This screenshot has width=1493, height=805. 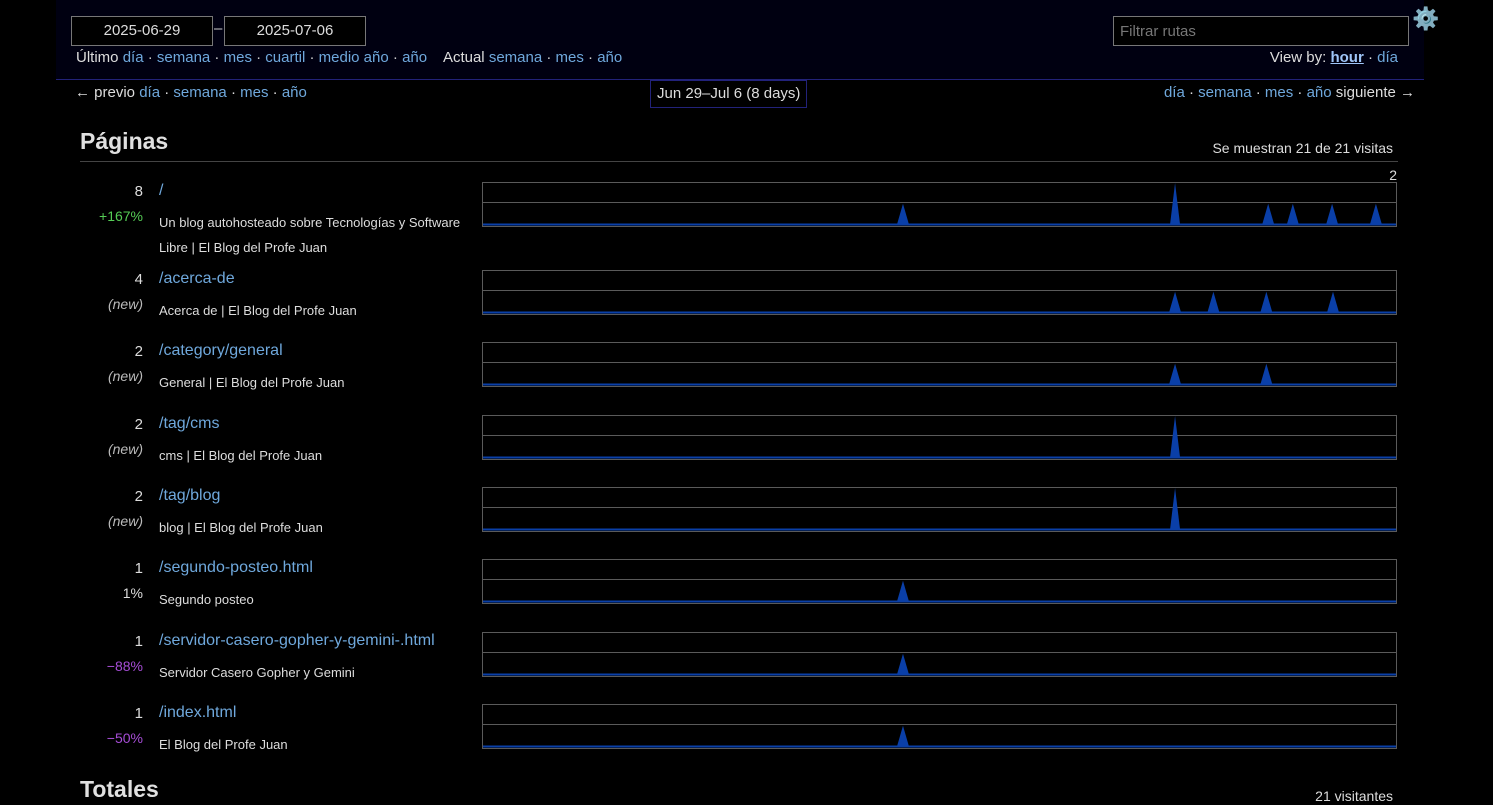 What do you see at coordinates (414, 57) in the screenshot?
I see `last-year-link: año` at bounding box center [414, 57].